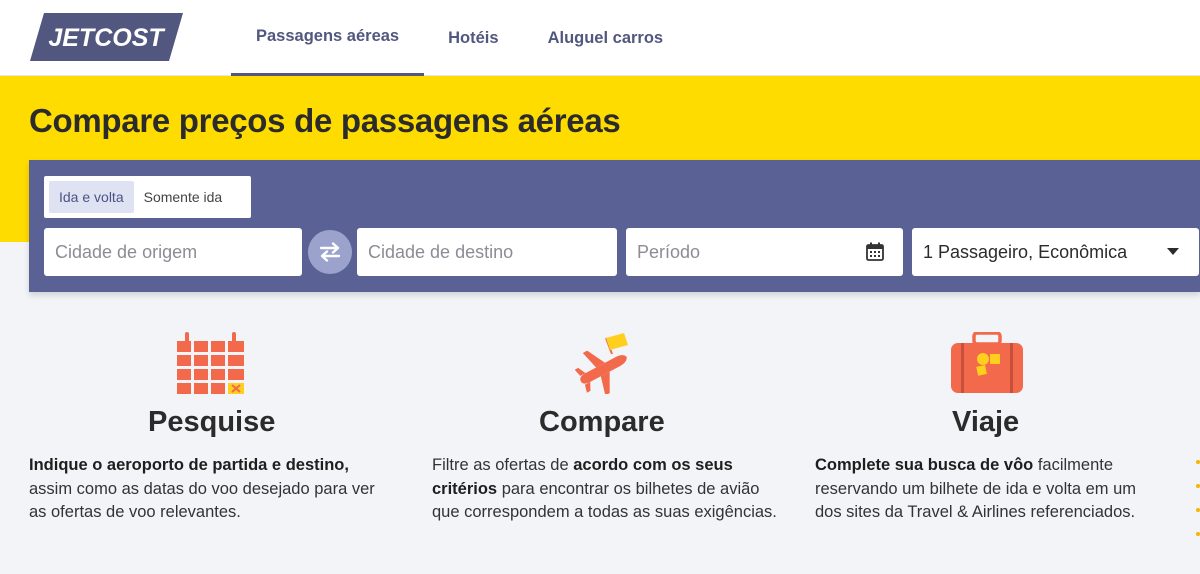  Describe the element at coordinates (605, 38) in the screenshot. I see `nav-tab-car-rental: Aluguel carros` at that location.